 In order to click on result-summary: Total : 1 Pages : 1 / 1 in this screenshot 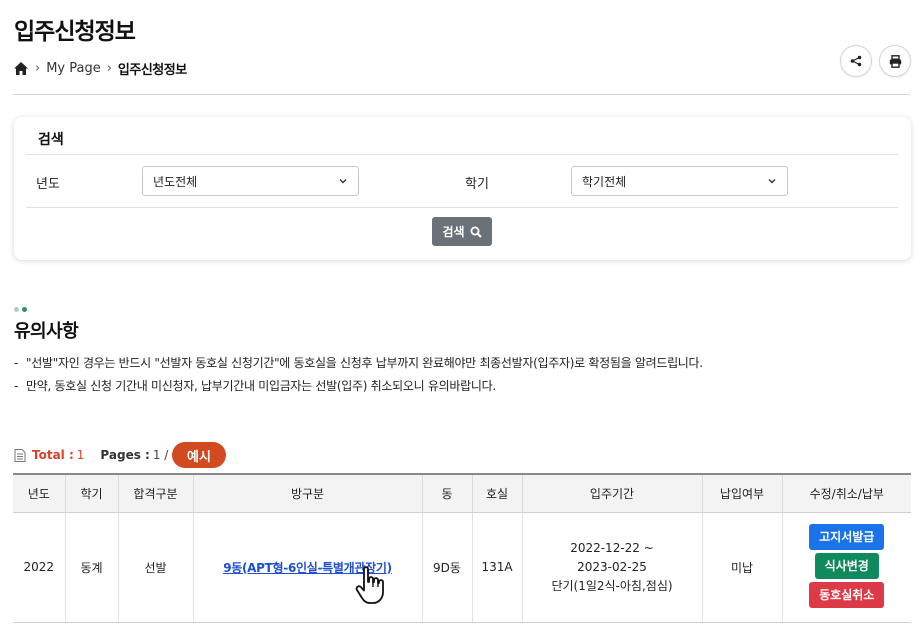, I will do `click(97, 455)`.